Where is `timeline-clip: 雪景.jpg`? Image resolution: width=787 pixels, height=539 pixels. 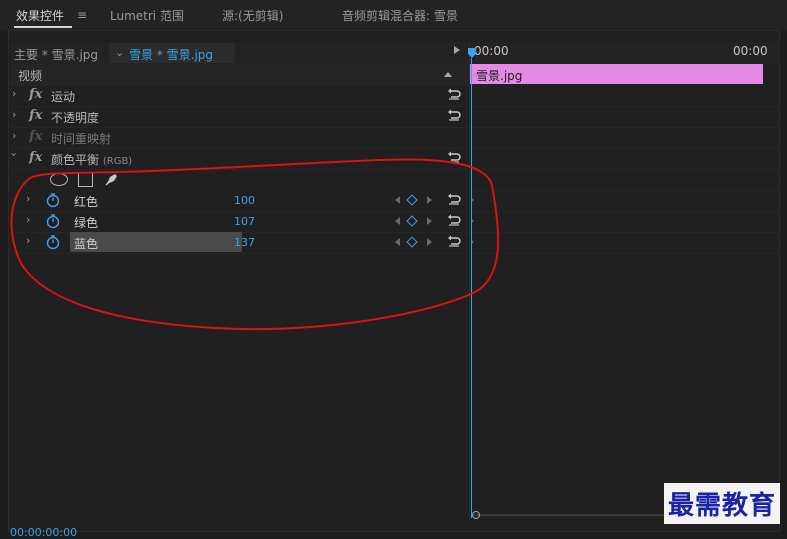 timeline-clip: 雪景.jpg is located at coordinates (616, 74).